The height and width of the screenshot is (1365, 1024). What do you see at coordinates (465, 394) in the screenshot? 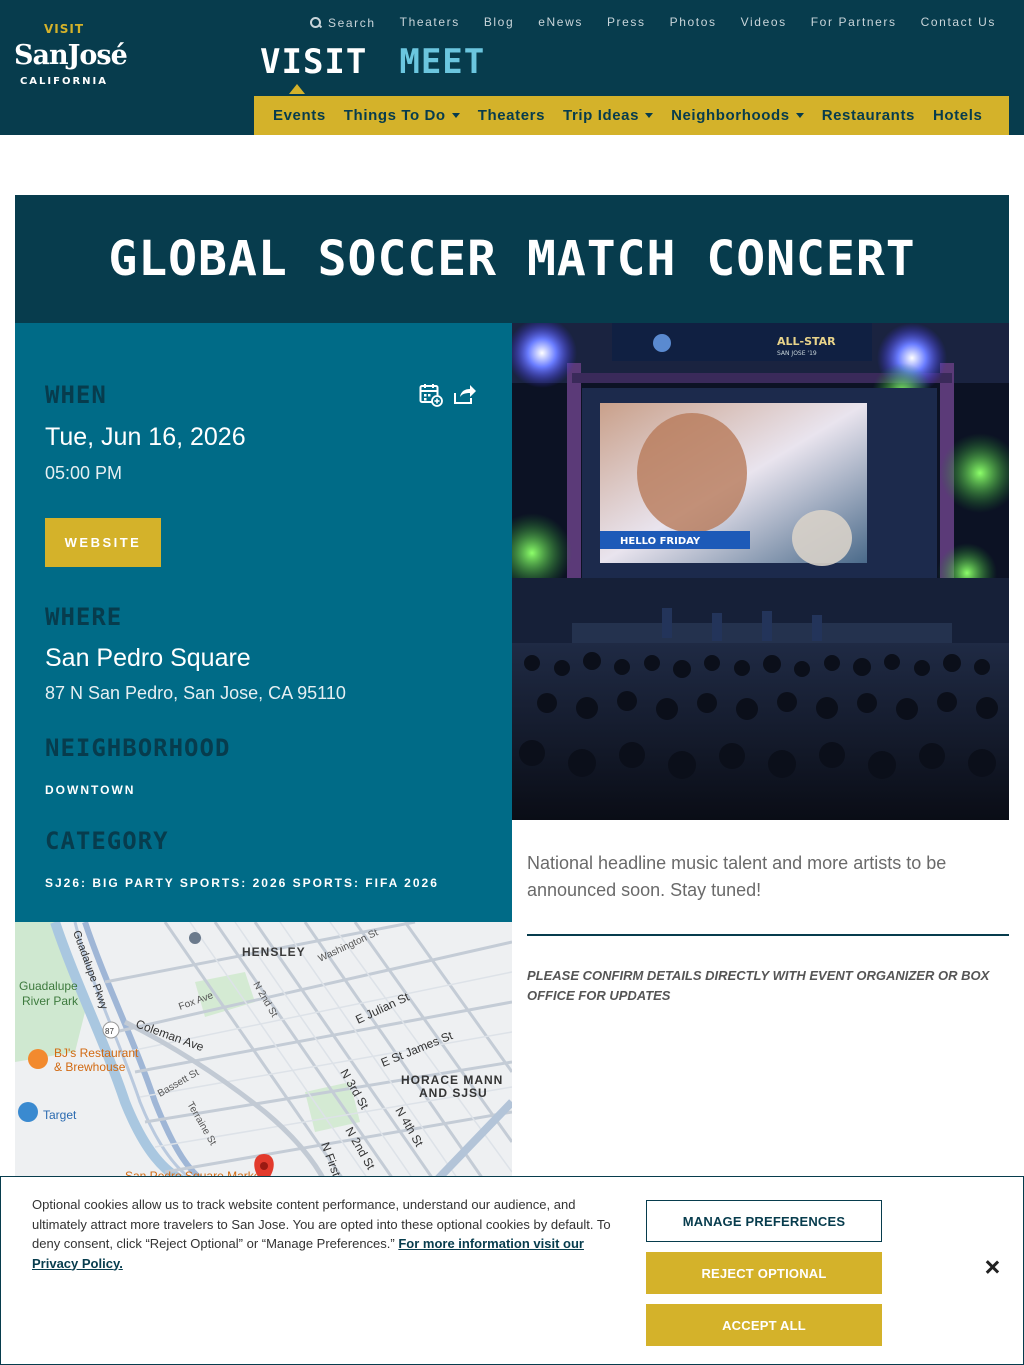
I see `share-icon` at bounding box center [465, 394].